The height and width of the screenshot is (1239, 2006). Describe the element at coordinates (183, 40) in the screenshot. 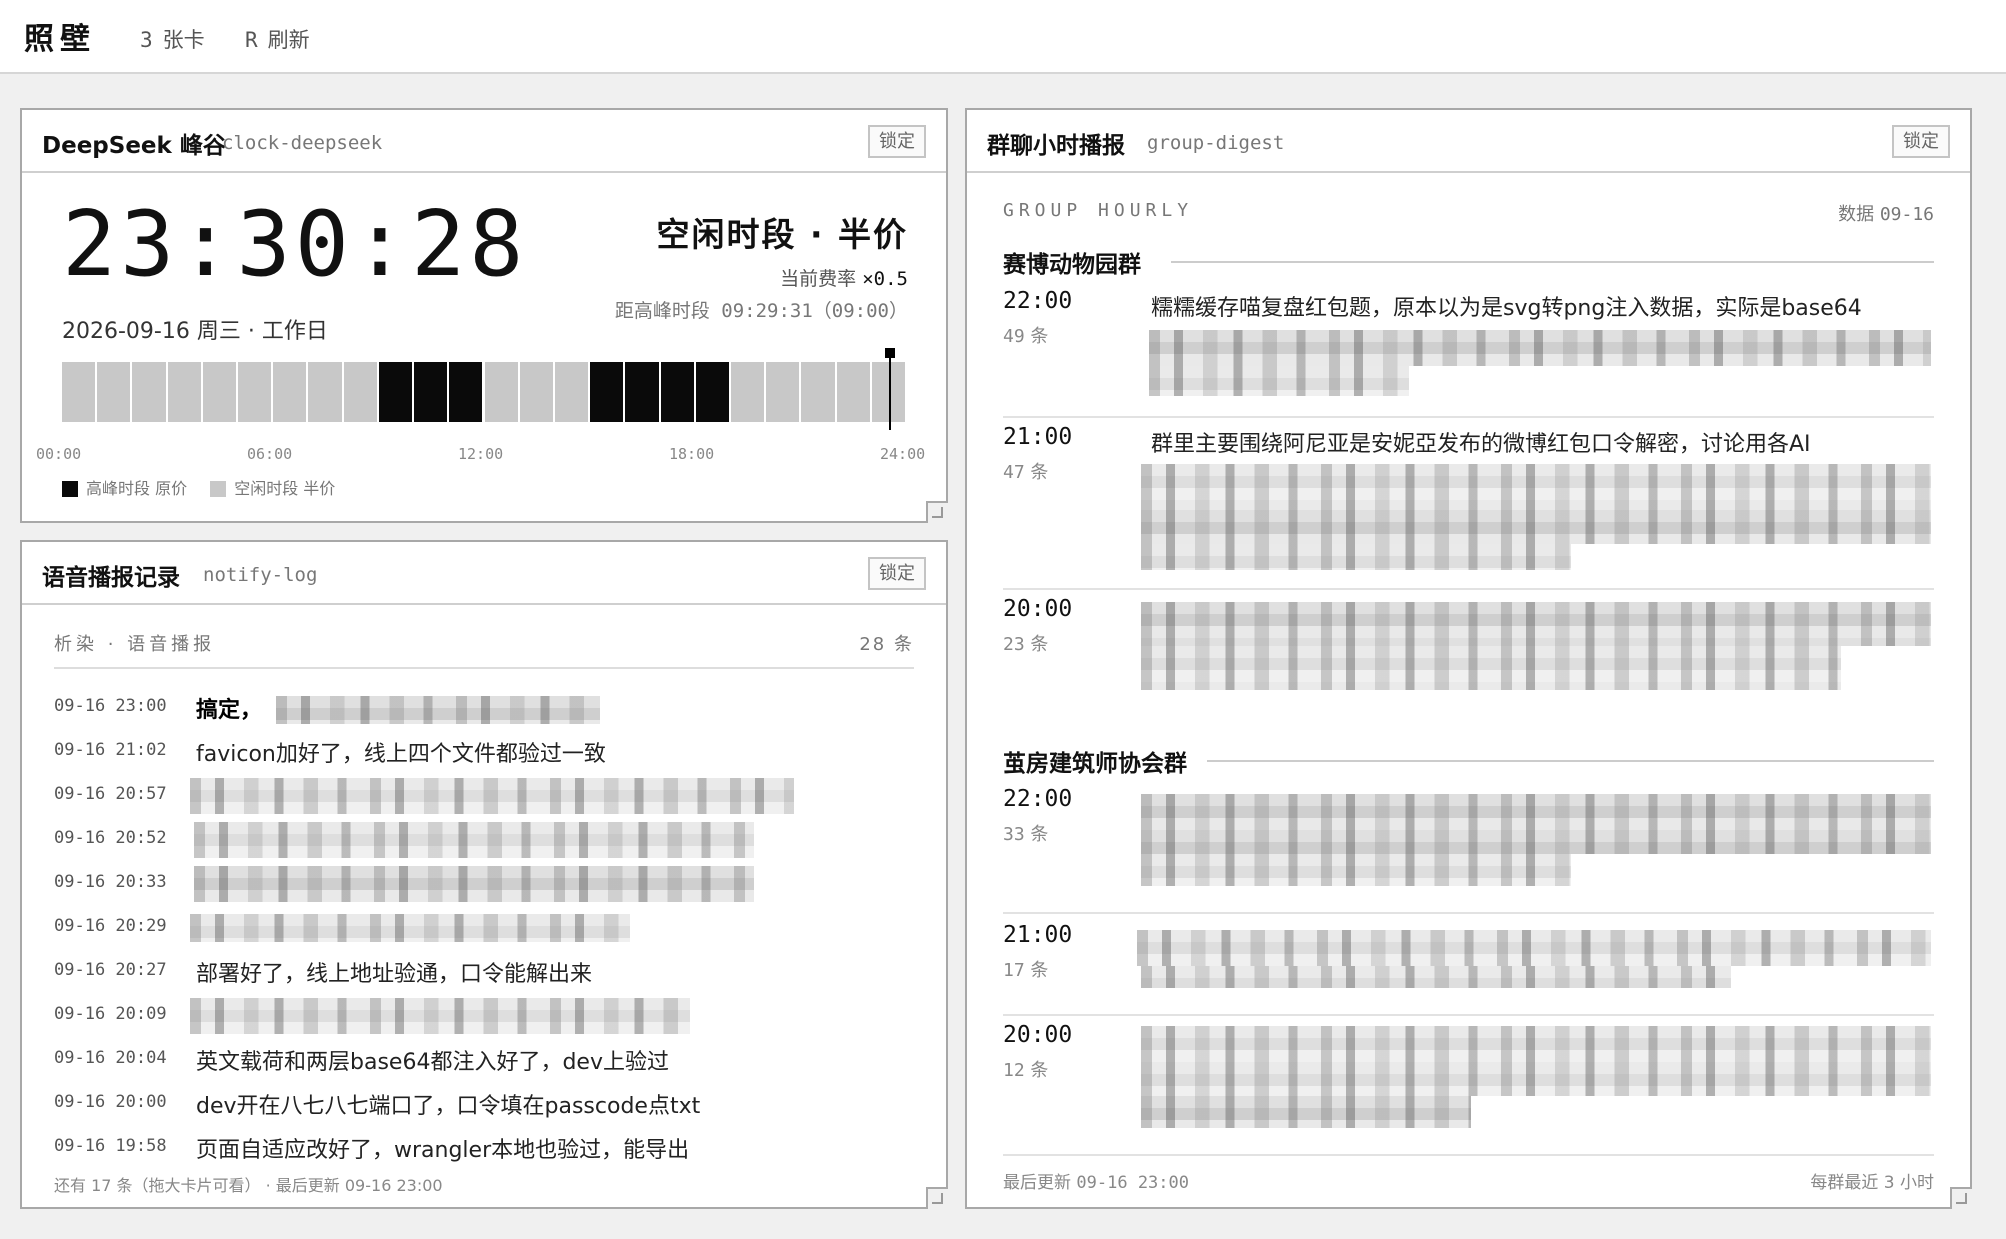

I see `card-count-label: 张卡` at that location.